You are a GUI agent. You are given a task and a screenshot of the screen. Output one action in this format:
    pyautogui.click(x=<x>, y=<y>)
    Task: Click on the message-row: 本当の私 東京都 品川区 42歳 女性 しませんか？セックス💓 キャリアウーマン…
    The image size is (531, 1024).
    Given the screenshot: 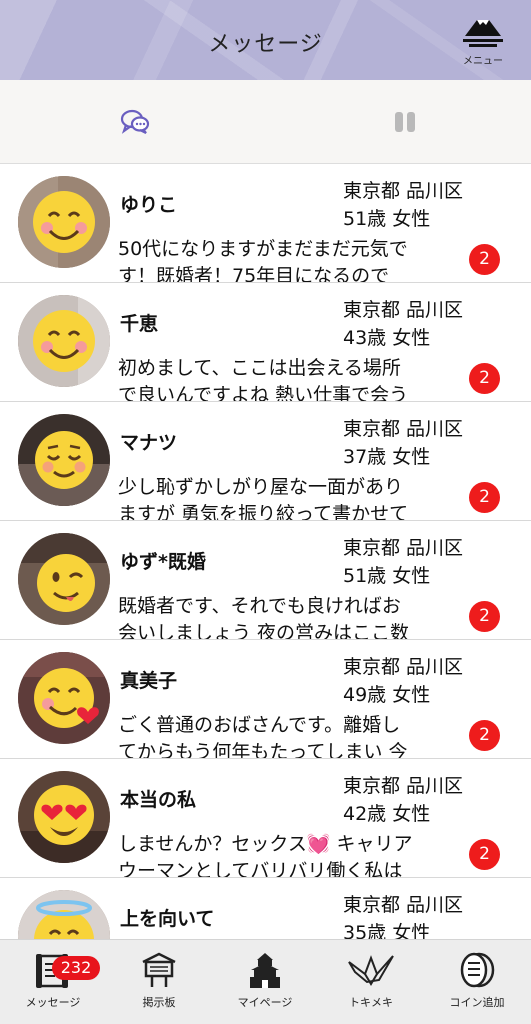 What is the action you would take?
    pyautogui.click(x=265, y=818)
    